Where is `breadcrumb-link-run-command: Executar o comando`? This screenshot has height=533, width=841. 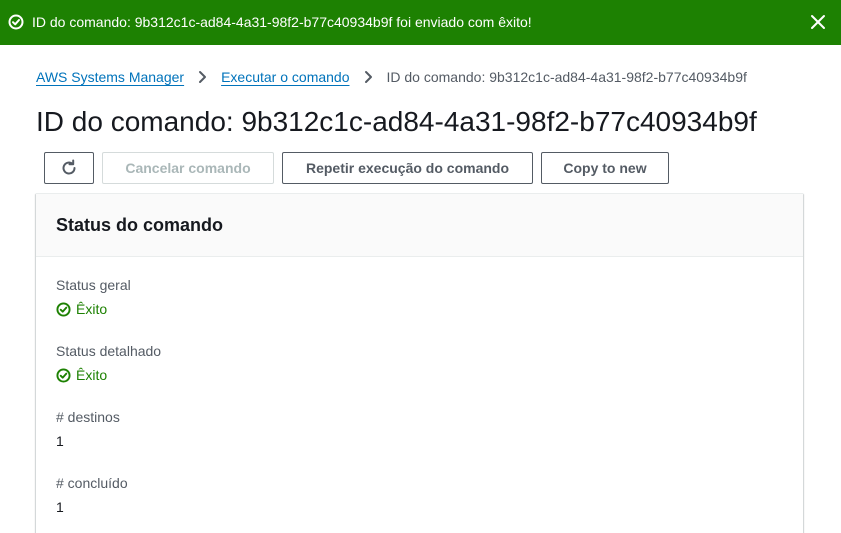
breadcrumb-link-run-command: Executar o comando is located at coordinates (285, 77).